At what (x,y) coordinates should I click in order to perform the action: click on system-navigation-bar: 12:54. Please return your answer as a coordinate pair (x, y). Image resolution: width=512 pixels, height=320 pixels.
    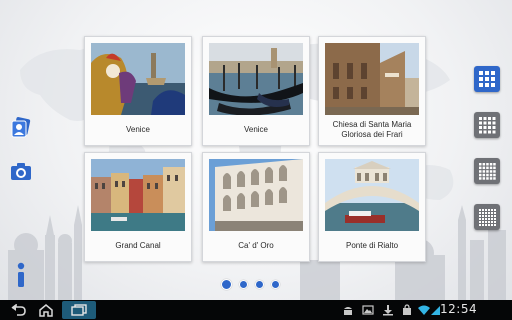
    Looking at the image, I should click on (256, 310).